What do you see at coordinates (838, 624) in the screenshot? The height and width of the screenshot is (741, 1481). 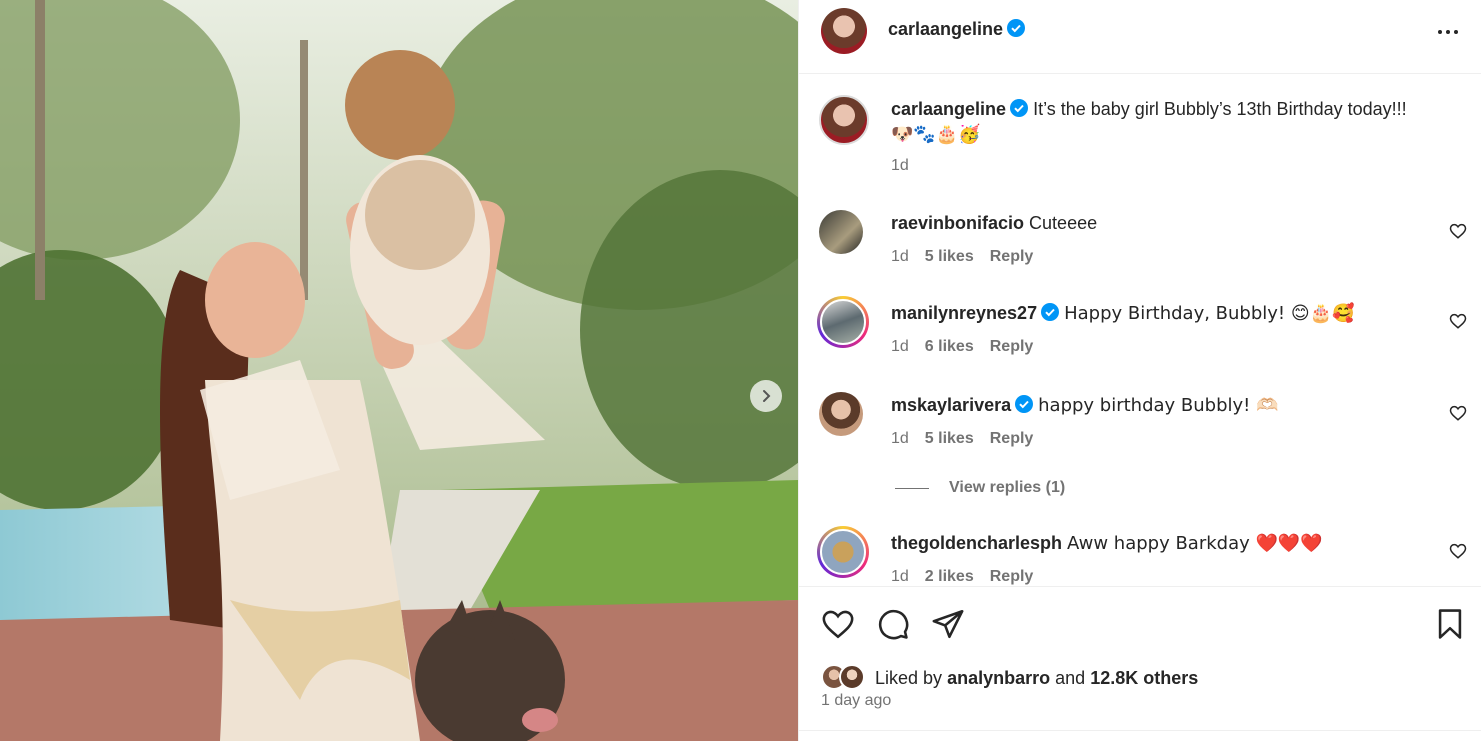 I see `heart-icon` at bounding box center [838, 624].